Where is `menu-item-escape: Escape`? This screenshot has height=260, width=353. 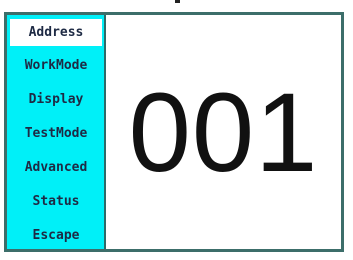
menu-item-escape: Escape is located at coordinates (56, 235).